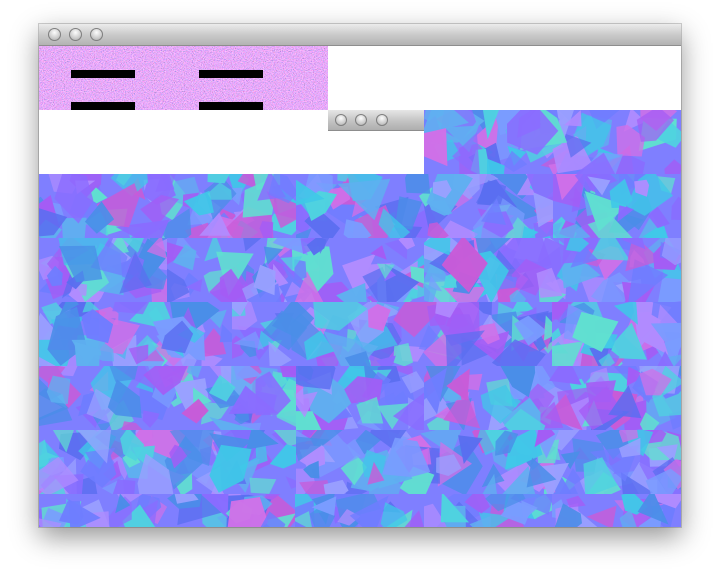  I want to click on window-titlebar, so click(360, 35).